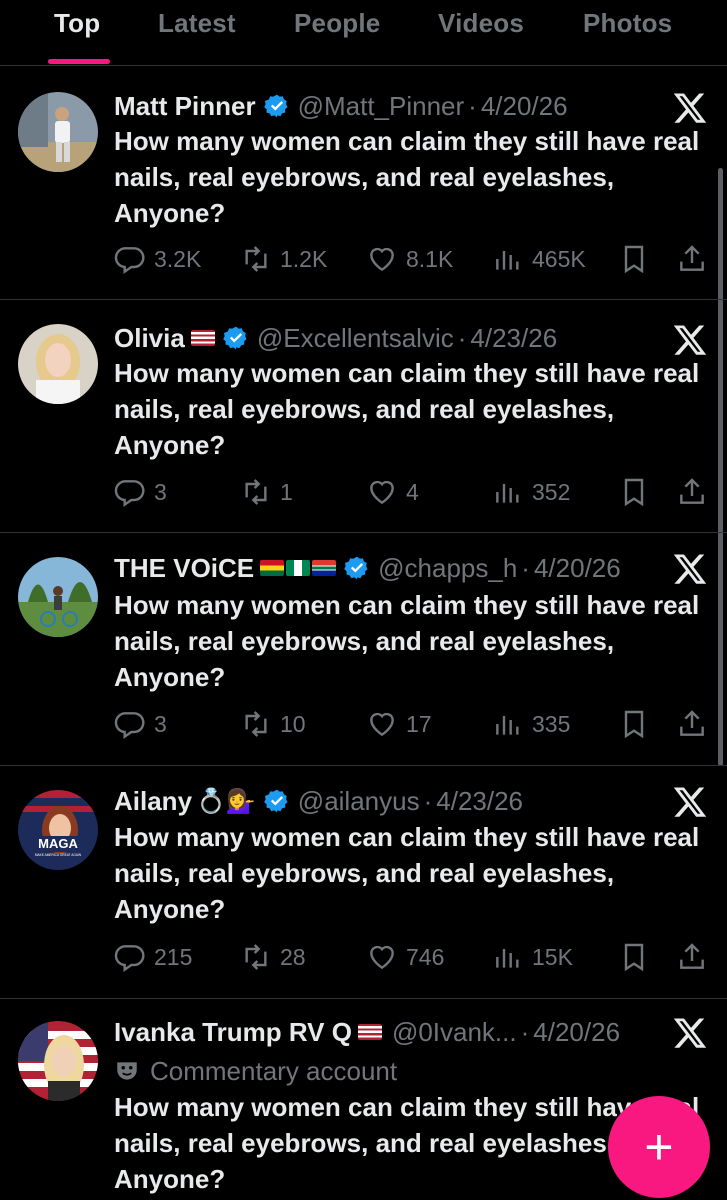 The width and height of the screenshot is (727, 1200). Describe the element at coordinates (286, 491) in the screenshot. I see `repost-count: 1` at that location.